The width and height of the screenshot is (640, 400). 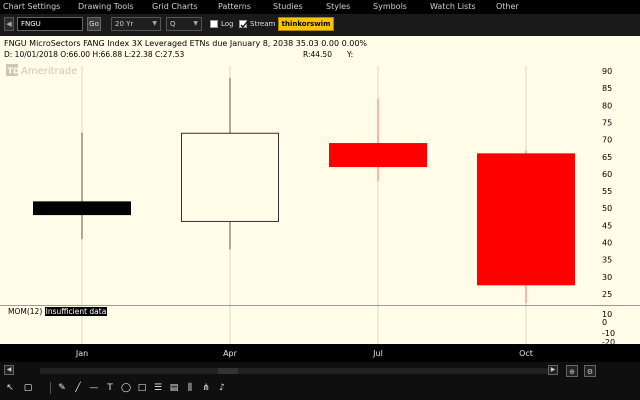 I want to click on momentum-study-label: MOM(12) Insufficient data, so click(x=58, y=311).